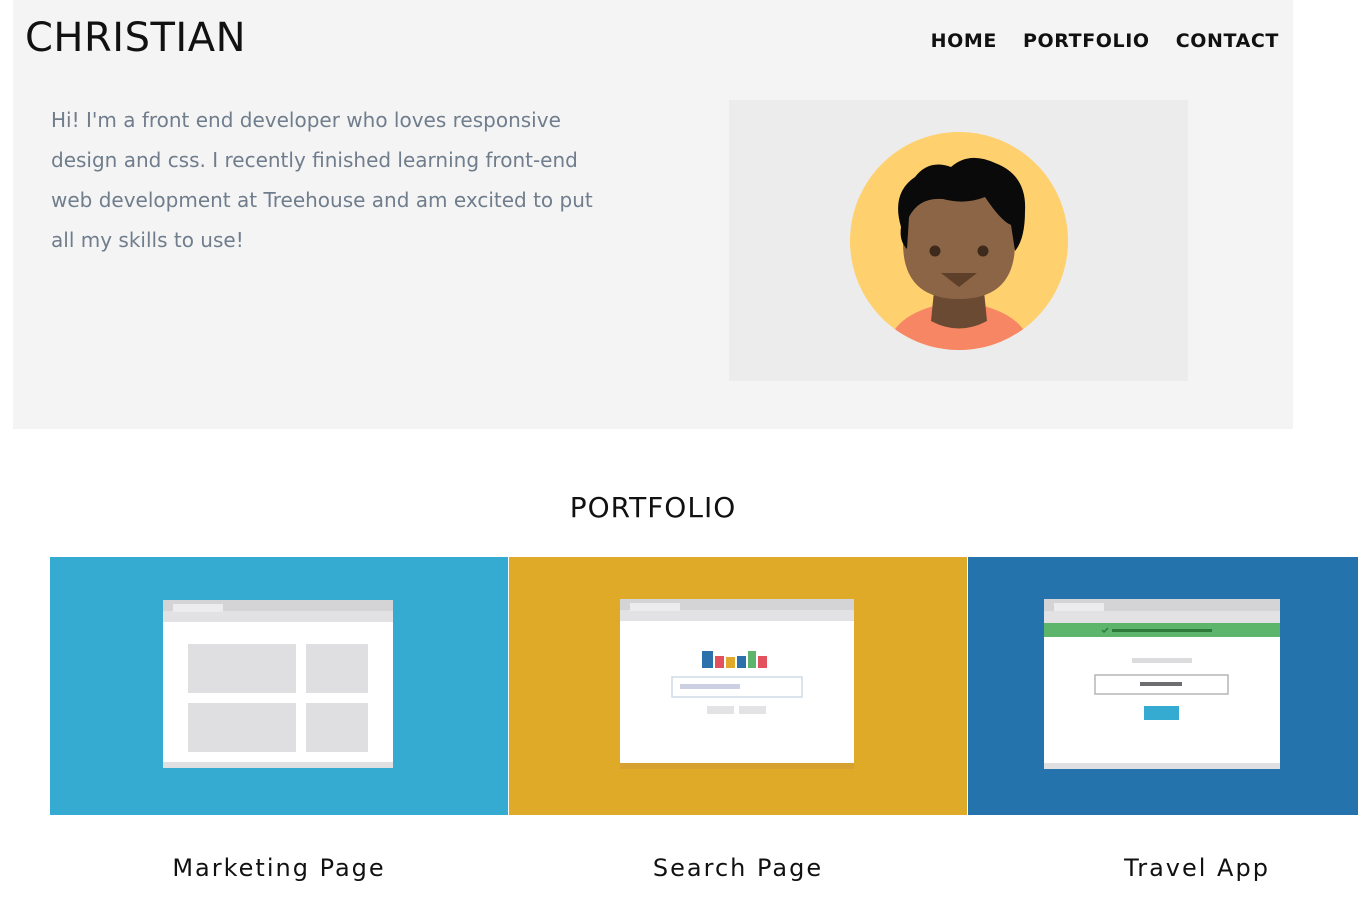  I want to click on person-avatar-icon, so click(958, 240).